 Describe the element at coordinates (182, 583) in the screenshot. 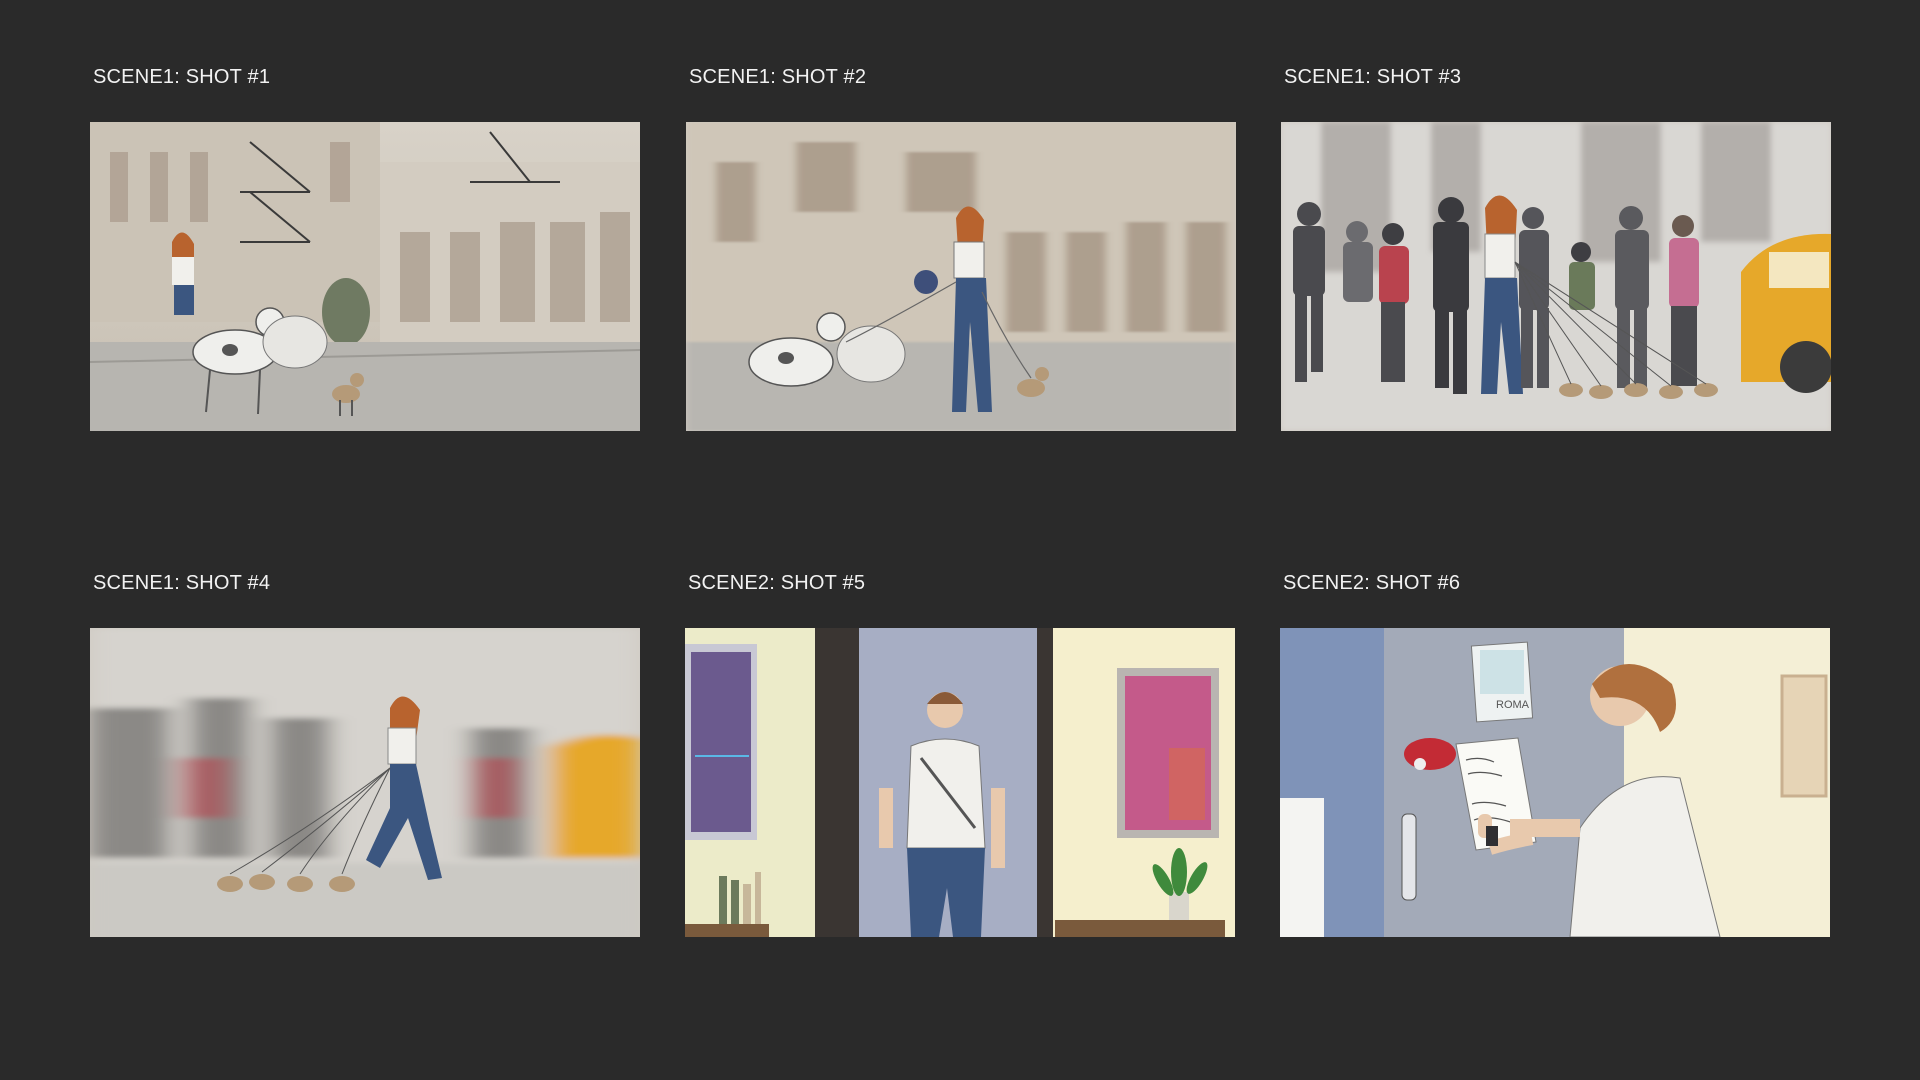

I see `shot-label: SCENE1: SHOT #4` at that location.